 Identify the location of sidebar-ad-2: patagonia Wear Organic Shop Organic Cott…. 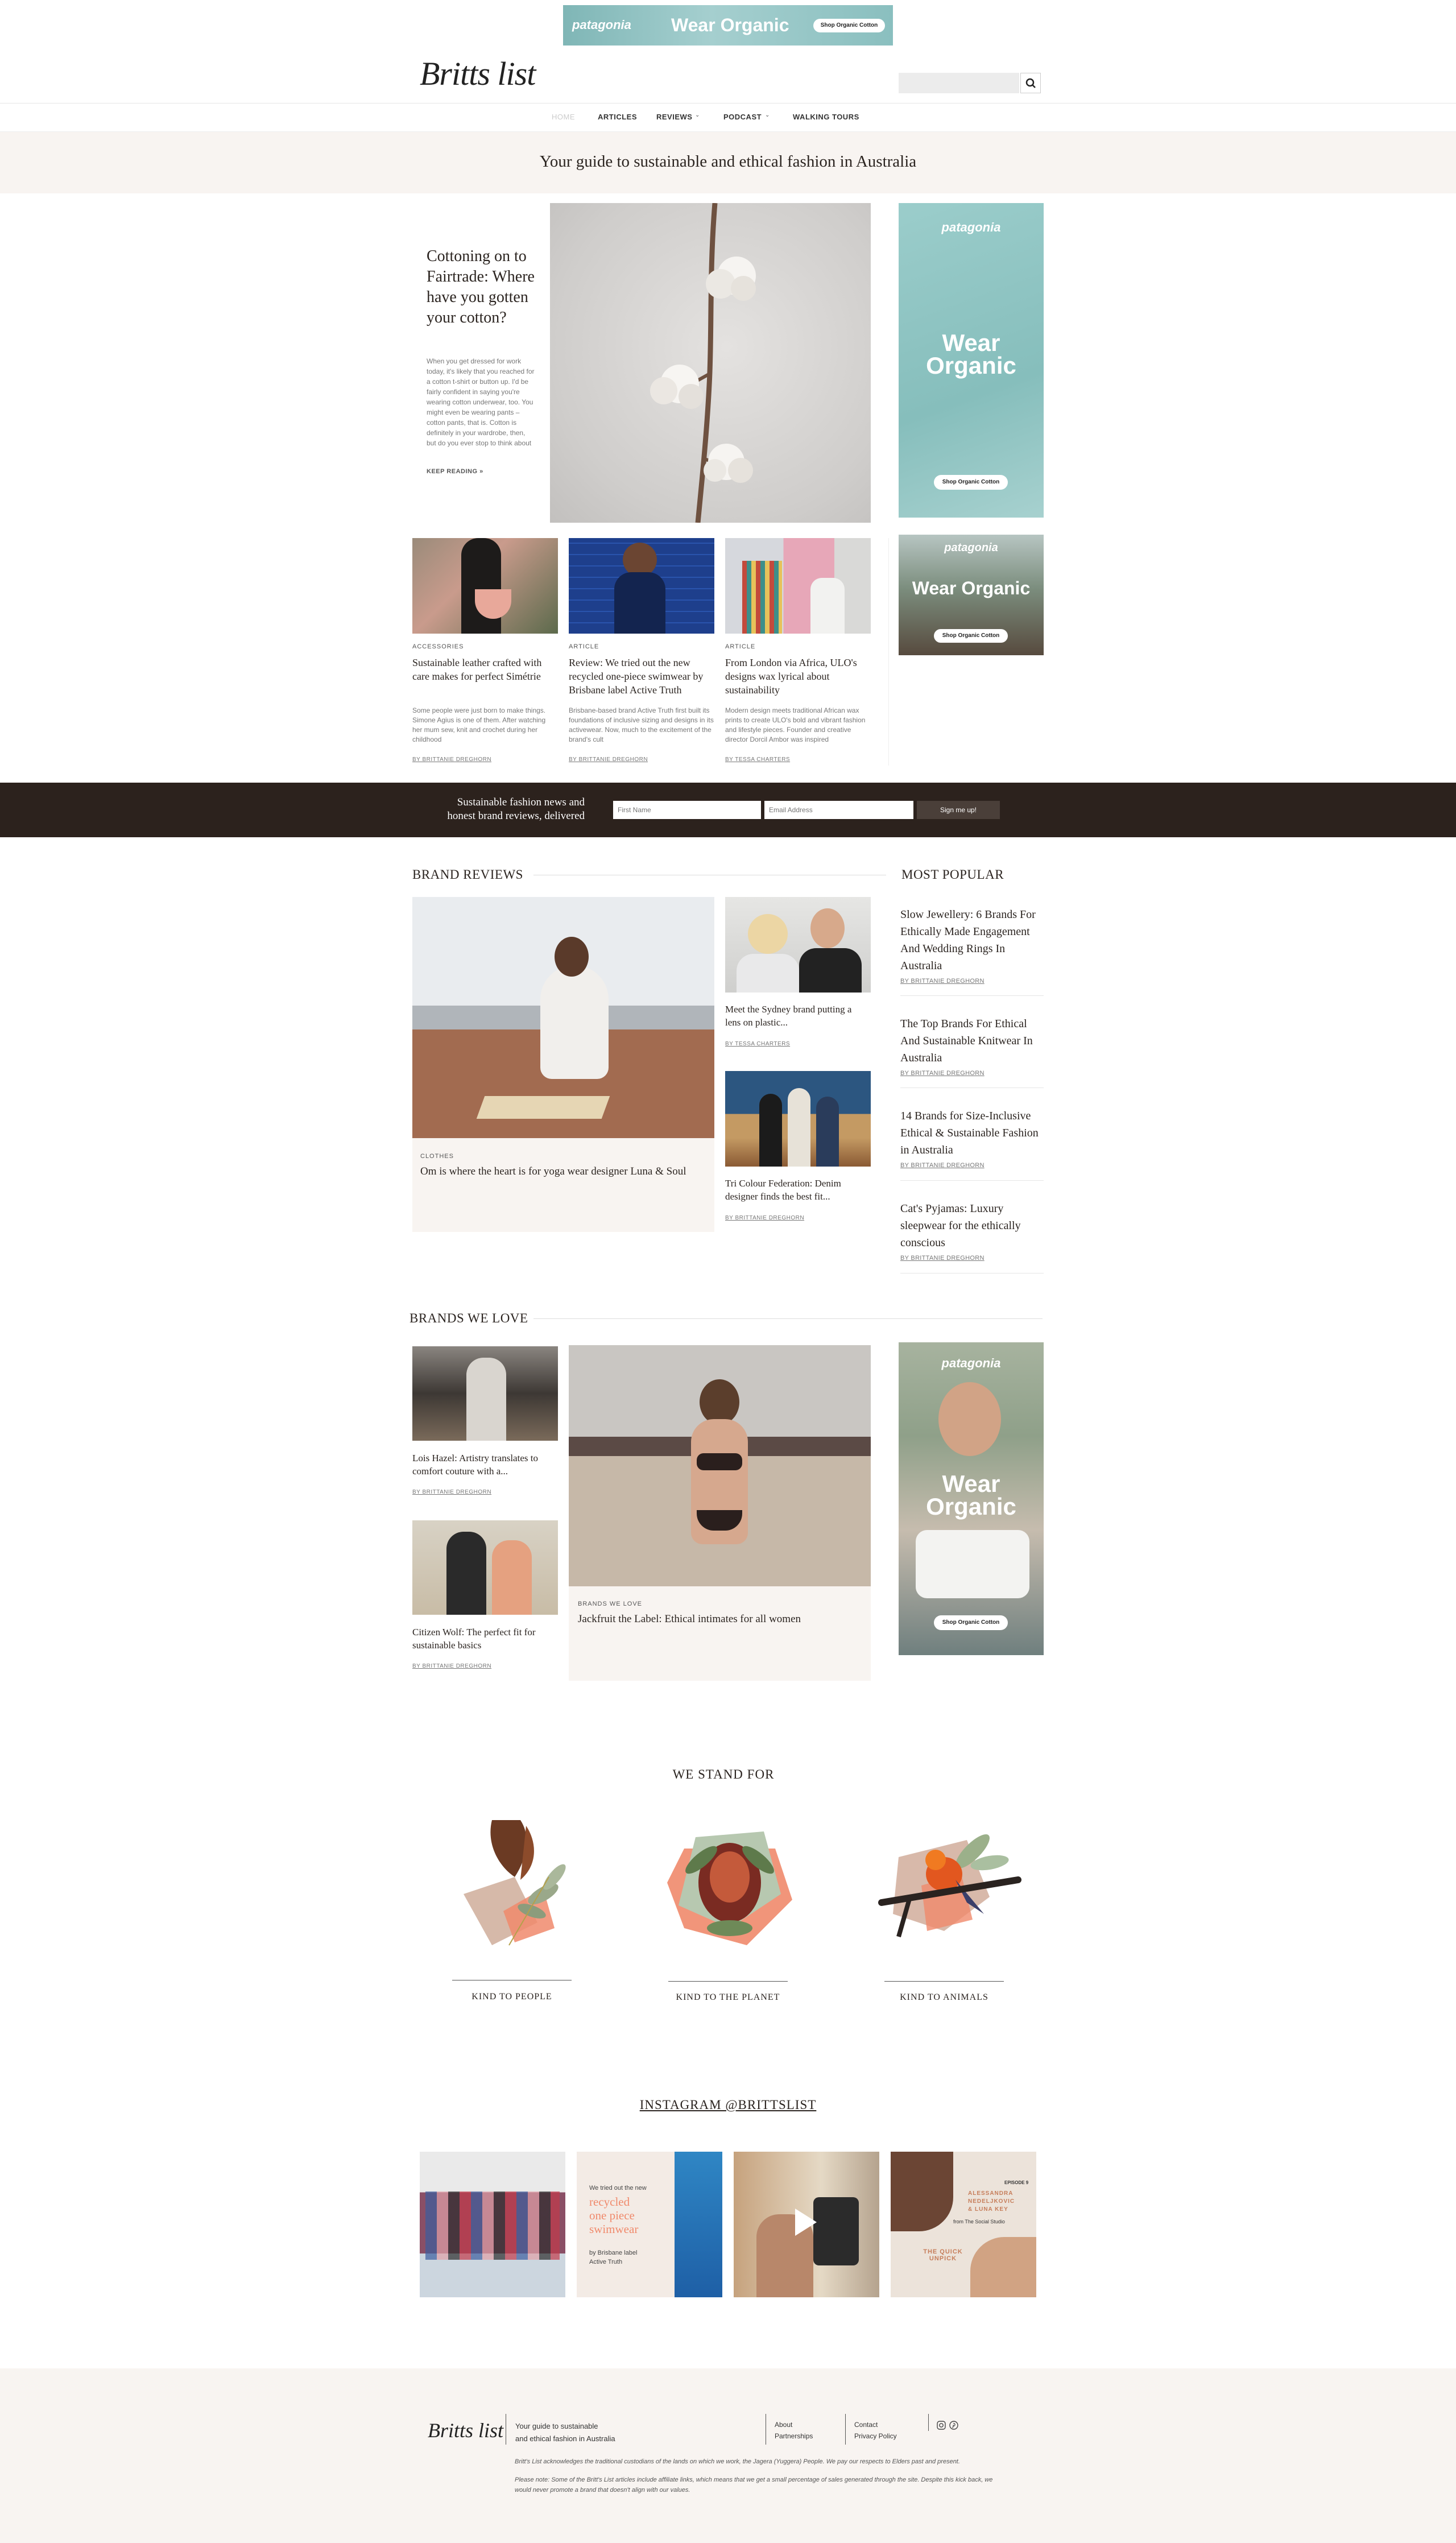
(971, 595).